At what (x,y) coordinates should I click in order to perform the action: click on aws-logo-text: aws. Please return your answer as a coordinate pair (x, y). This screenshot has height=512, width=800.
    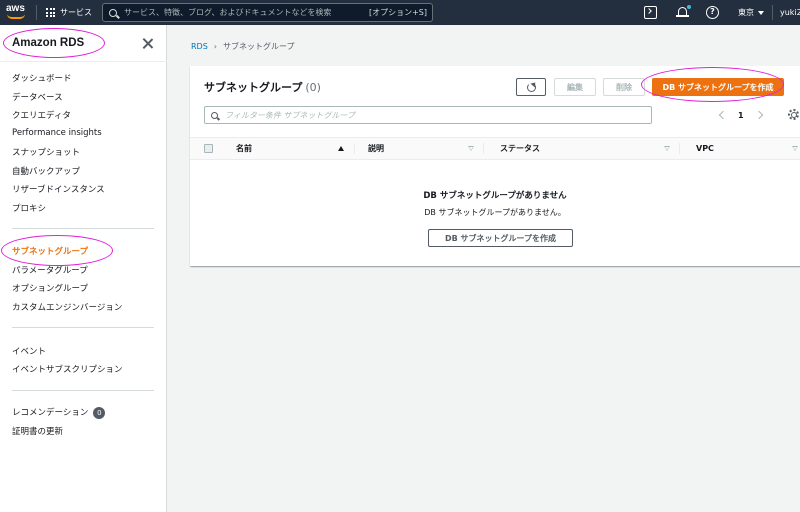
    Looking at the image, I should click on (15, 8).